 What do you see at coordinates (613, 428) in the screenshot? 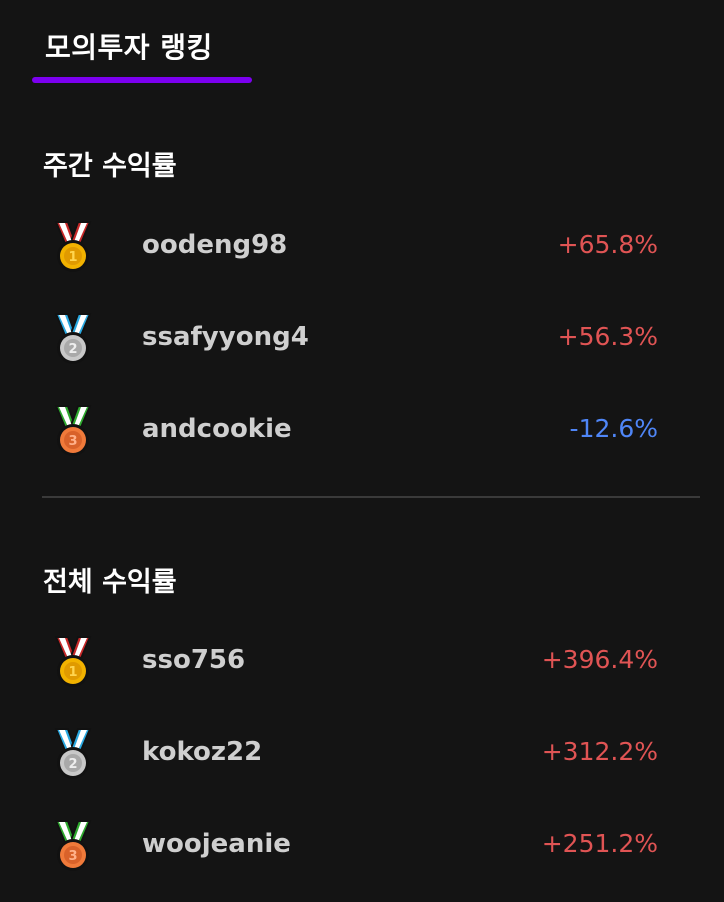
I see `return-rate: -12.6%` at bounding box center [613, 428].